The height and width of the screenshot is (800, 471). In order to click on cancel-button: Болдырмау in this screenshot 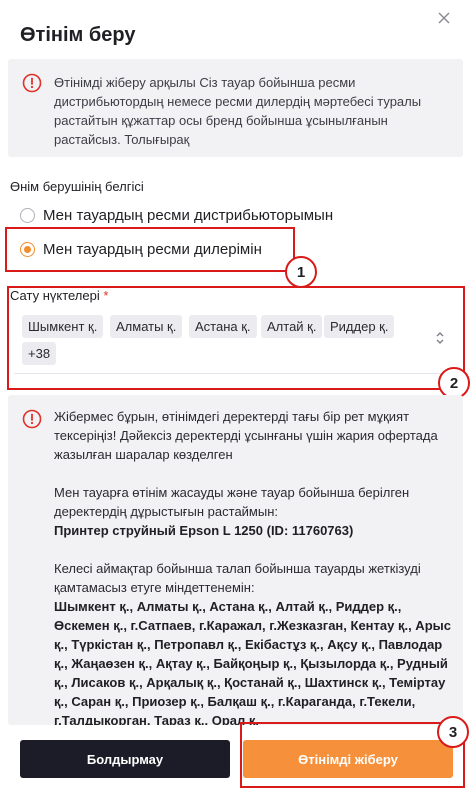, I will do `click(125, 759)`.